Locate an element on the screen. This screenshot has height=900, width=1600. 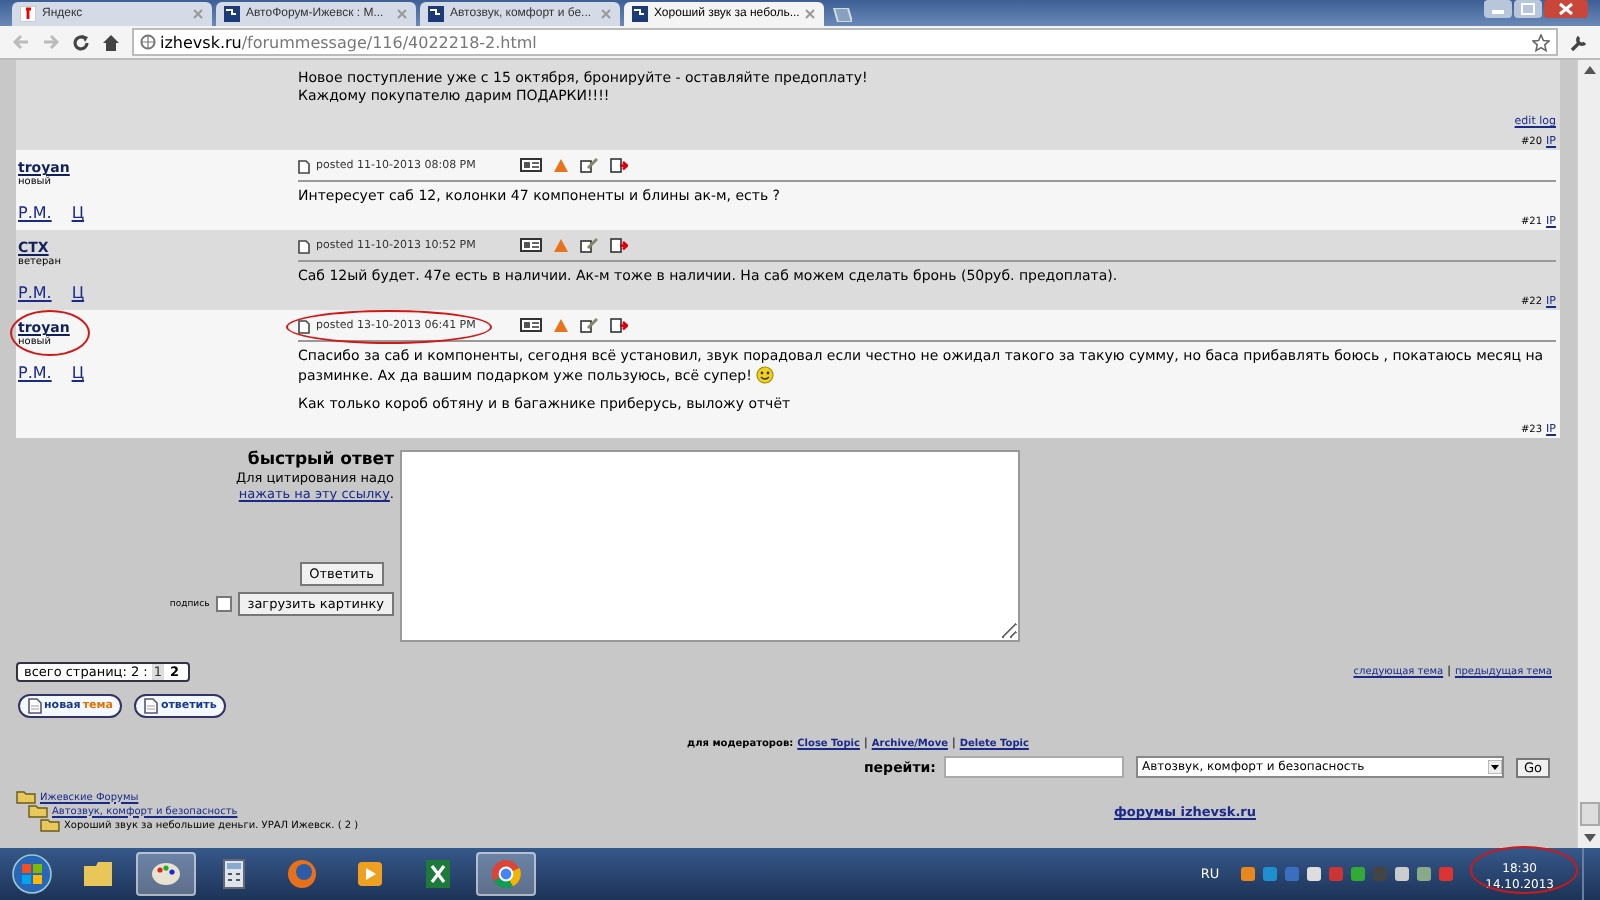
wrench-icon is located at coordinates (1579, 42).